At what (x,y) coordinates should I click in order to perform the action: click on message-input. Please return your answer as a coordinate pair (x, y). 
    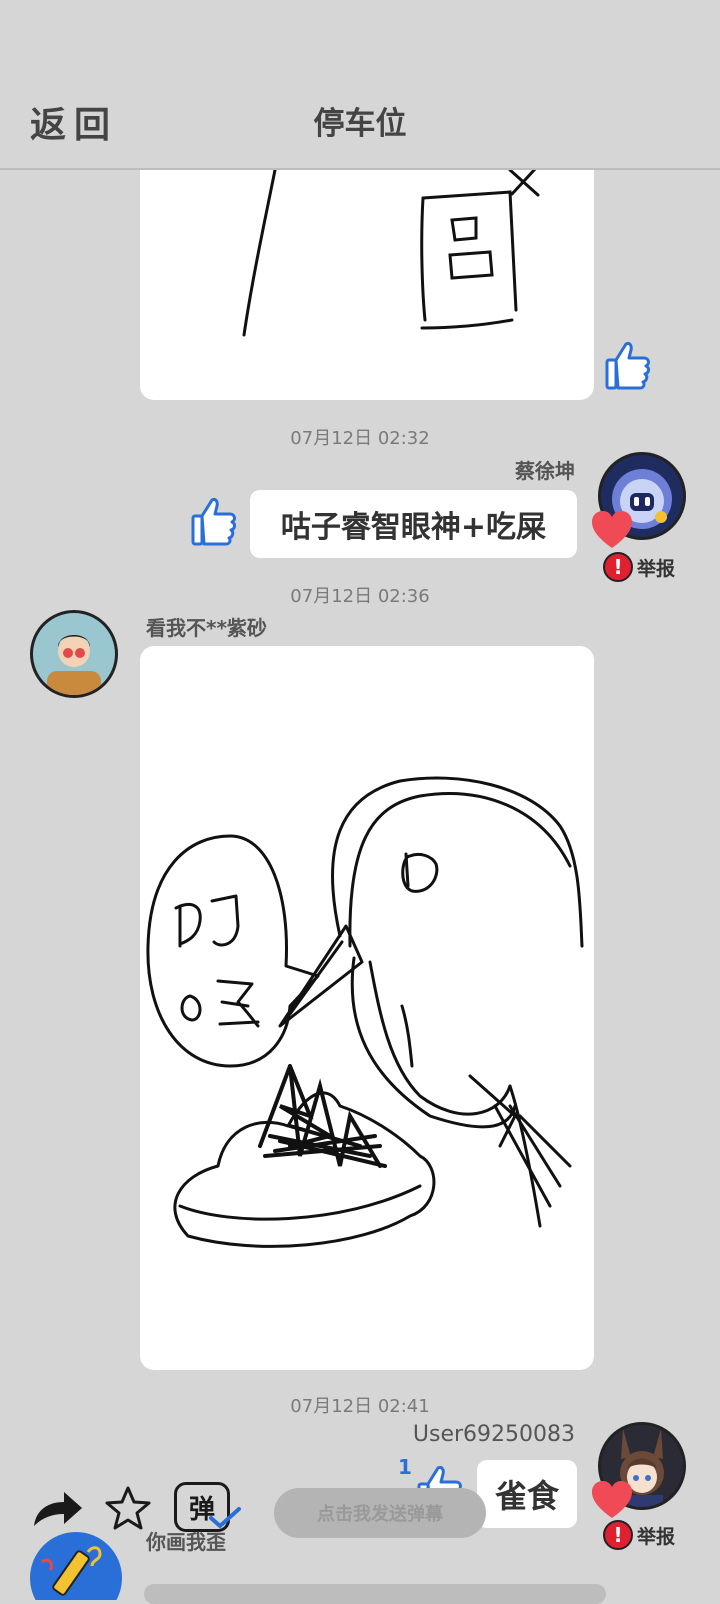
    Looking at the image, I should click on (375, 1594).